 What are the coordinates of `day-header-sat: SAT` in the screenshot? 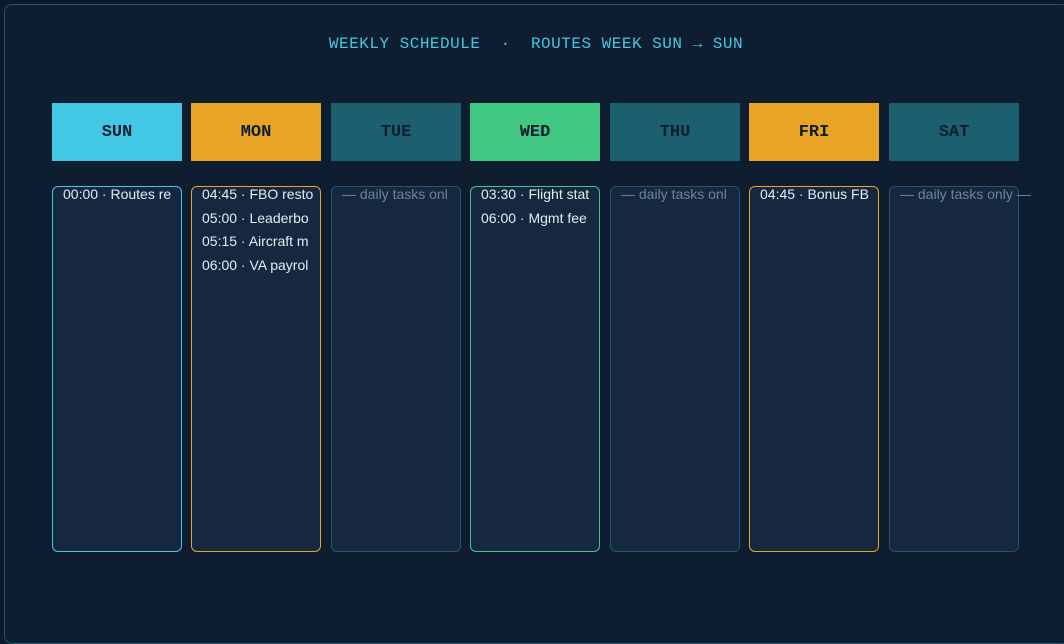 It's located at (954, 132).